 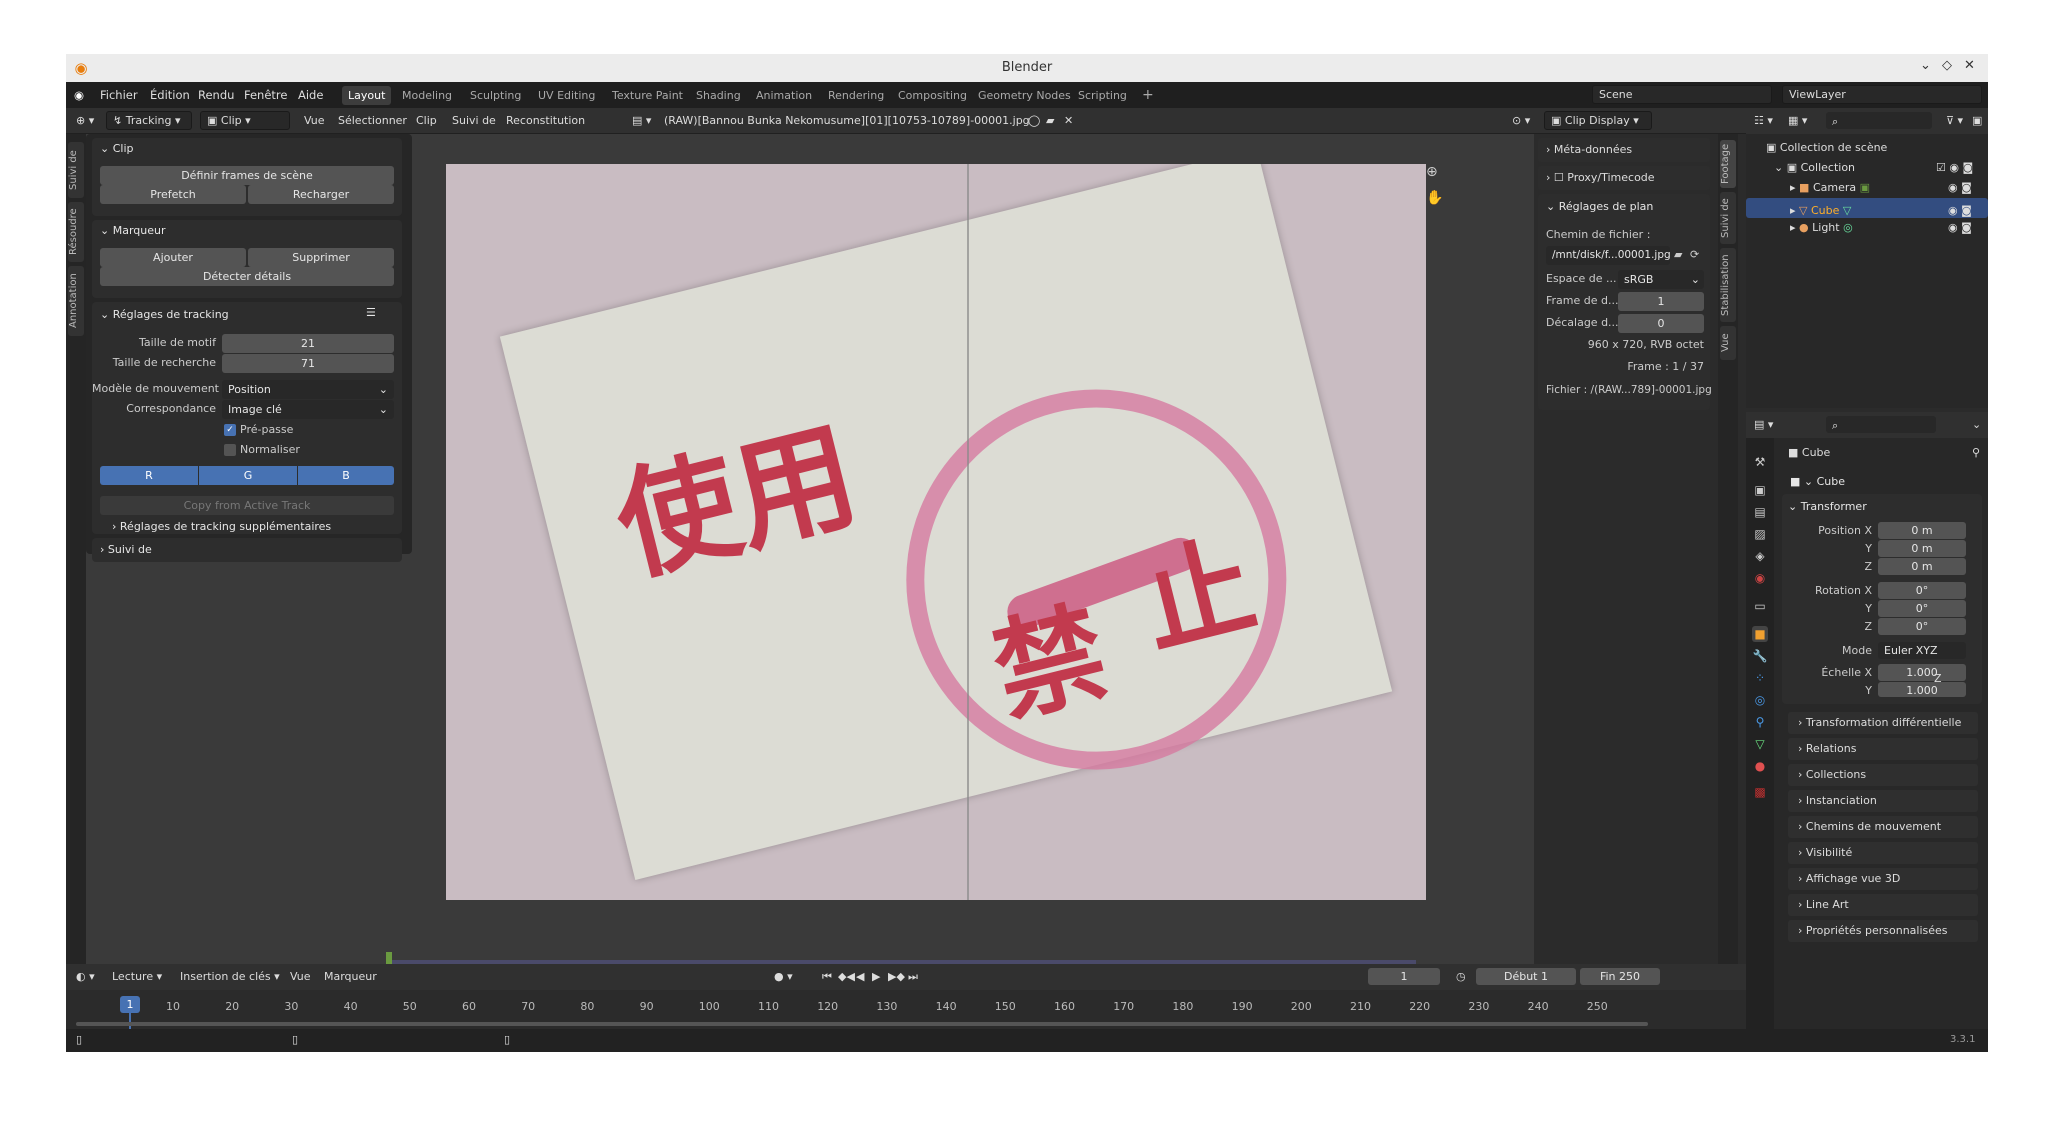 What do you see at coordinates (1882, 94) in the screenshot?
I see `viewlayer-selector: ViewLayer` at bounding box center [1882, 94].